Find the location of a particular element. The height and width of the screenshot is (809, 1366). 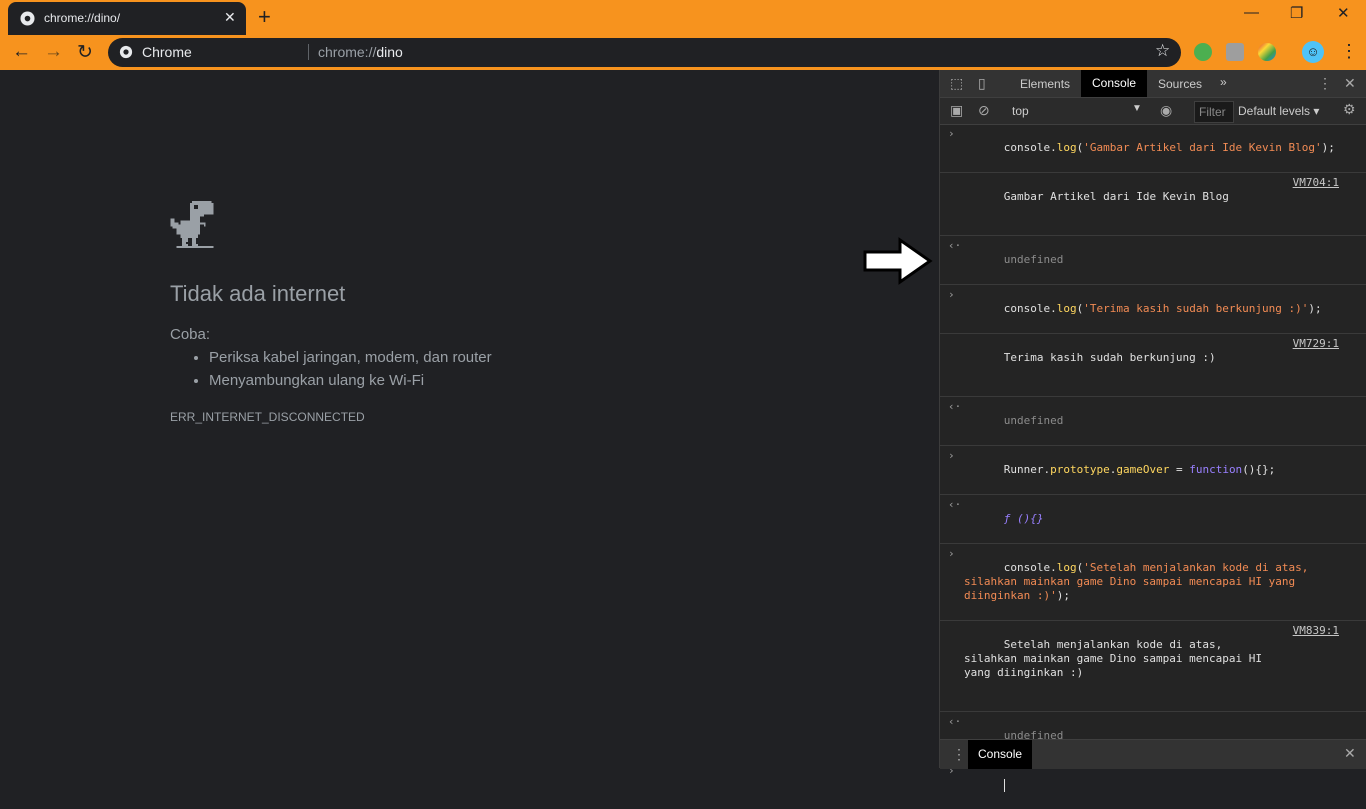

console-toolbar: ▣ ⊘ top ▼ ◉ Filter Default levels ▾ ⚙ is located at coordinates (1153, 111).